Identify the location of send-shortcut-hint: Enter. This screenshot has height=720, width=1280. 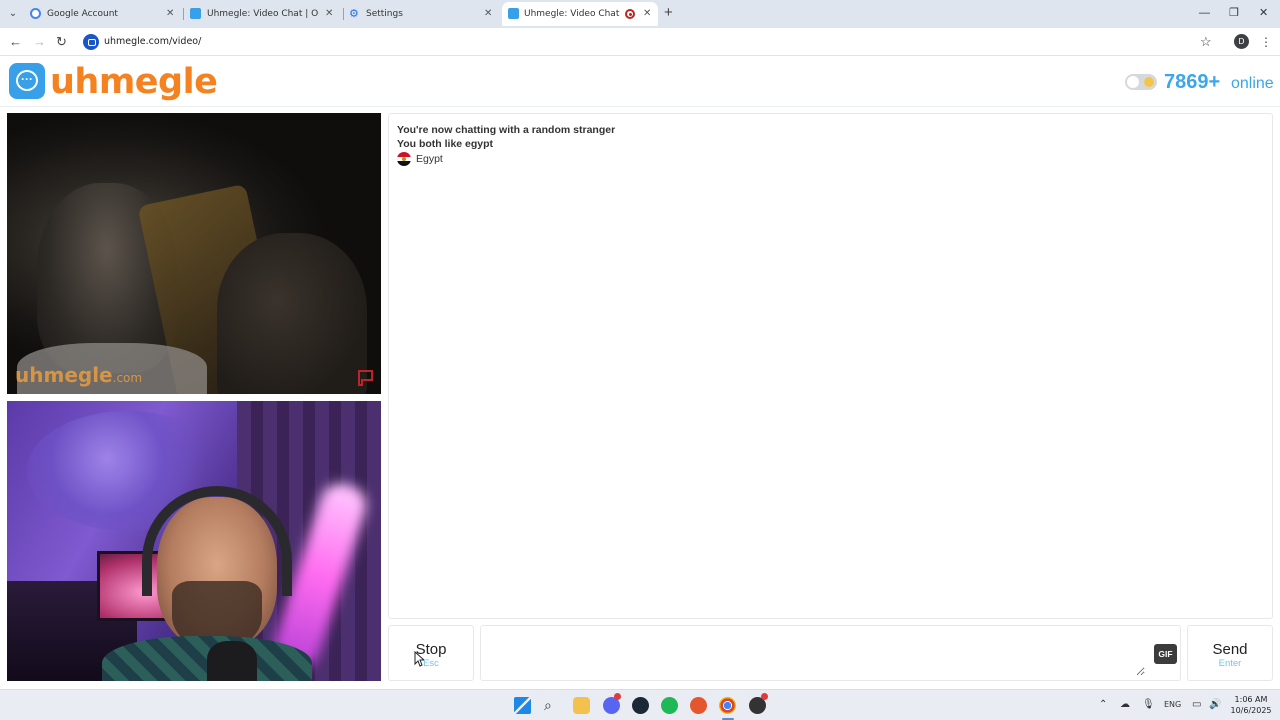
(1230, 663).